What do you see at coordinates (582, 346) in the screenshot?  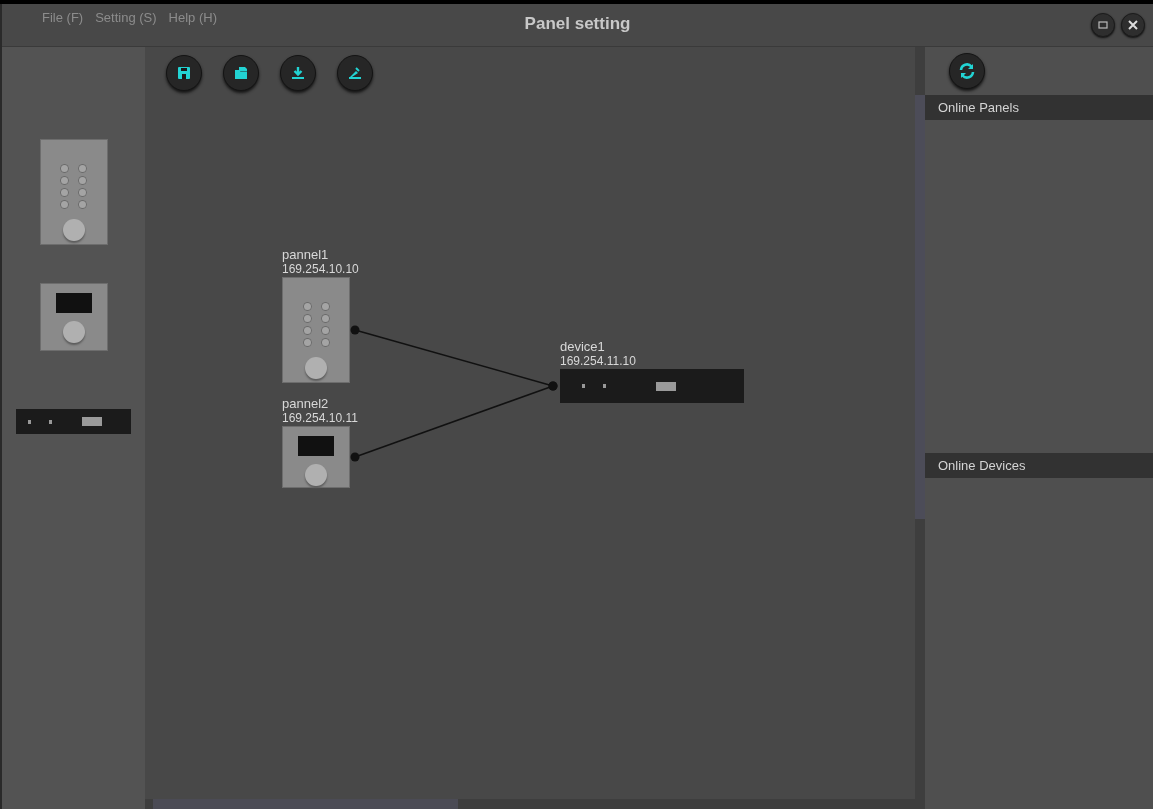 I see `node-name: device1` at bounding box center [582, 346].